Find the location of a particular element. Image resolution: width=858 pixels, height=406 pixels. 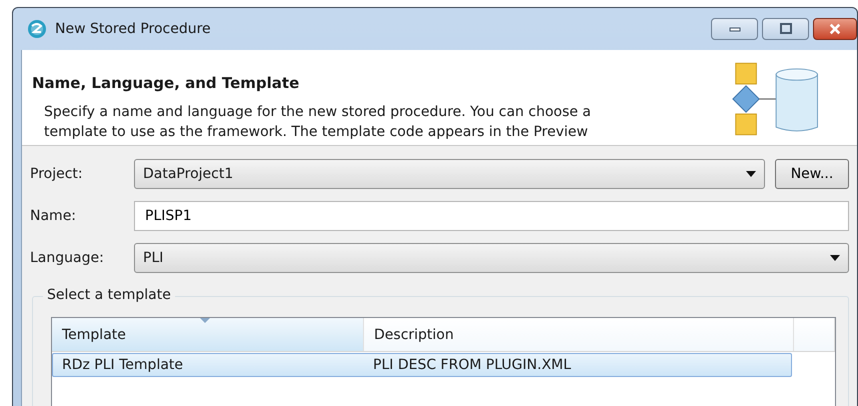

column-header: Template is located at coordinates (208, 334).